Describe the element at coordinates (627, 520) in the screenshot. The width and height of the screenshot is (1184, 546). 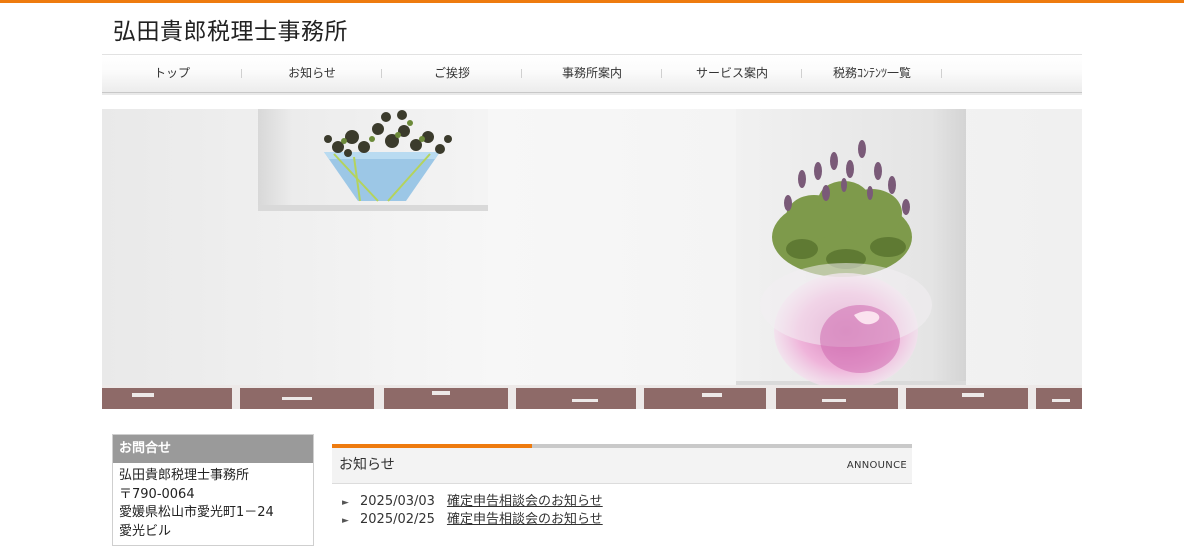
I see `news-item: ► 2025/02/25 確定申告相談会のお知らせ` at that location.